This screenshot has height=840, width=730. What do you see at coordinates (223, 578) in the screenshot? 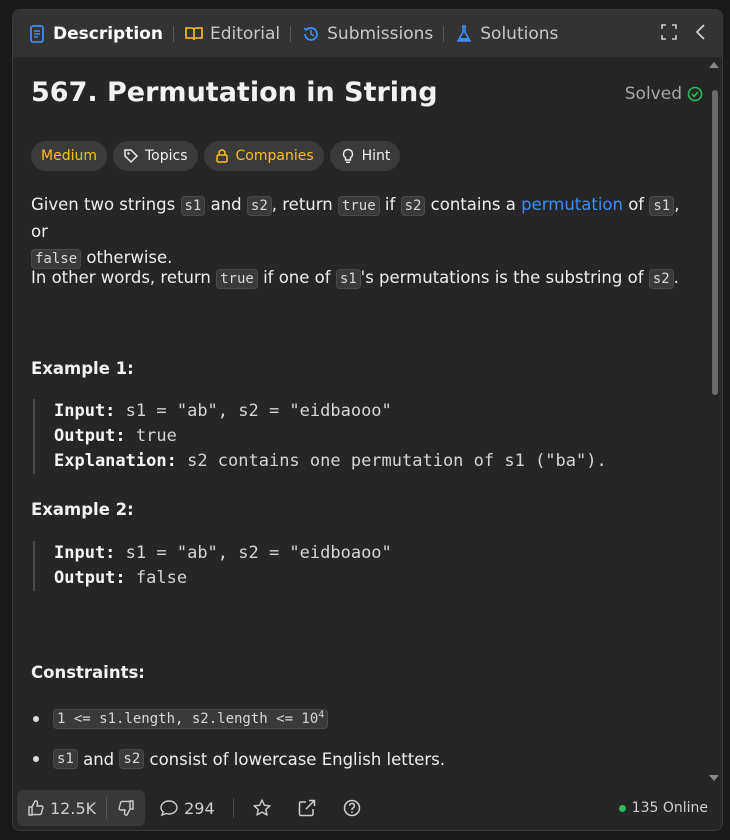
I see `example-output: Output: false` at bounding box center [223, 578].